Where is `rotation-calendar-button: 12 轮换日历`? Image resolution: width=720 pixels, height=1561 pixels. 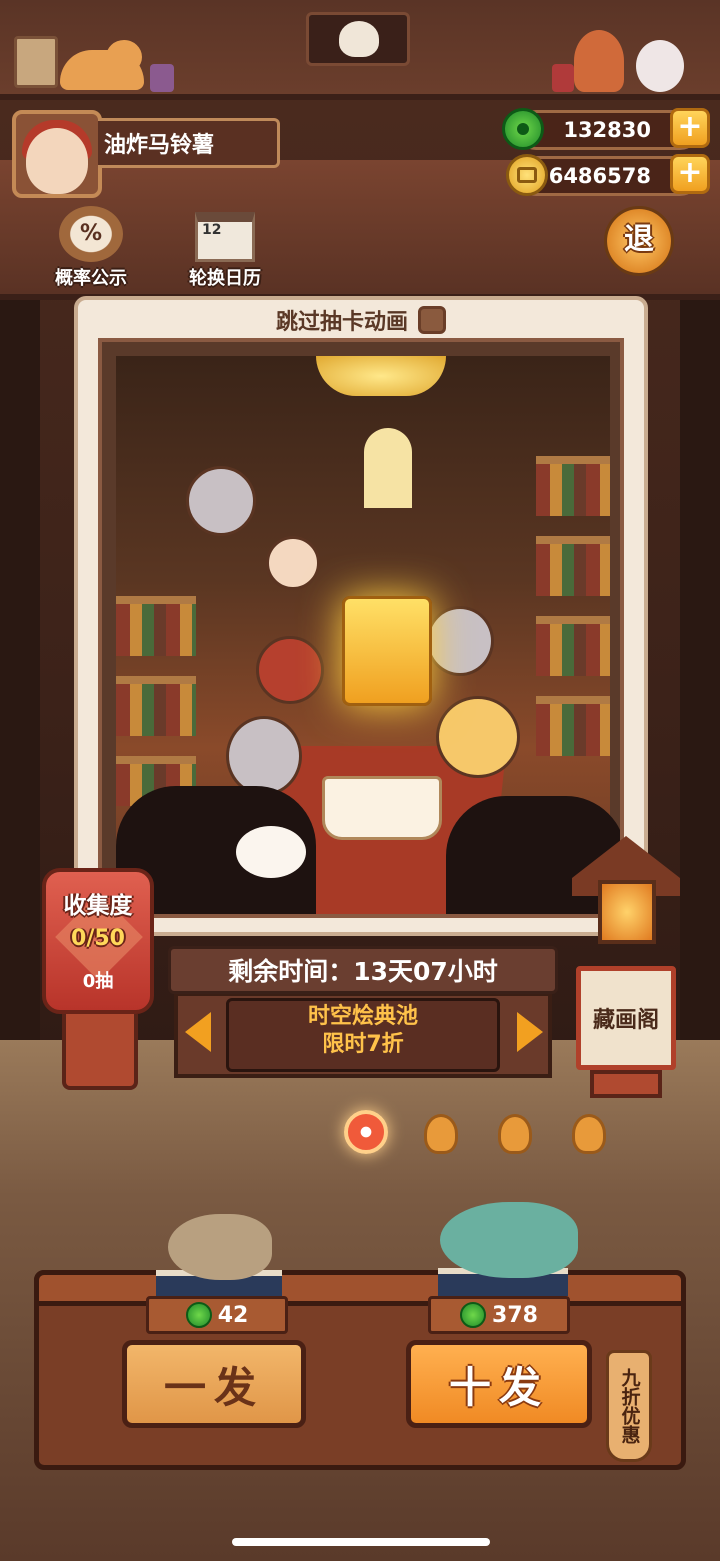
rotation-calendar-button: 12 轮换日历 is located at coordinates (225, 251).